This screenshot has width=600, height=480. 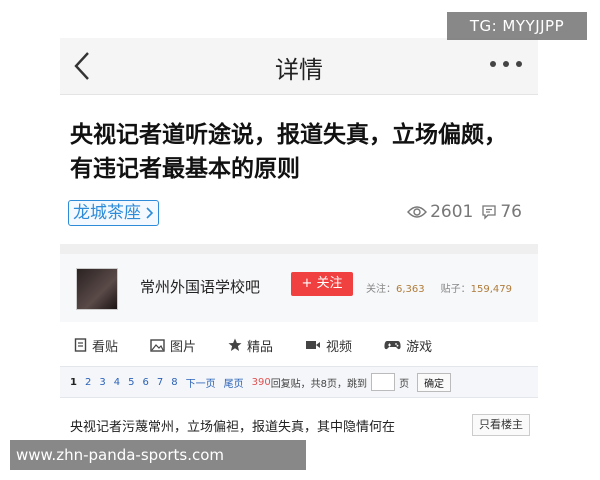 What do you see at coordinates (183, 347) in the screenshot?
I see `tab-images-label: 图片` at bounding box center [183, 347].